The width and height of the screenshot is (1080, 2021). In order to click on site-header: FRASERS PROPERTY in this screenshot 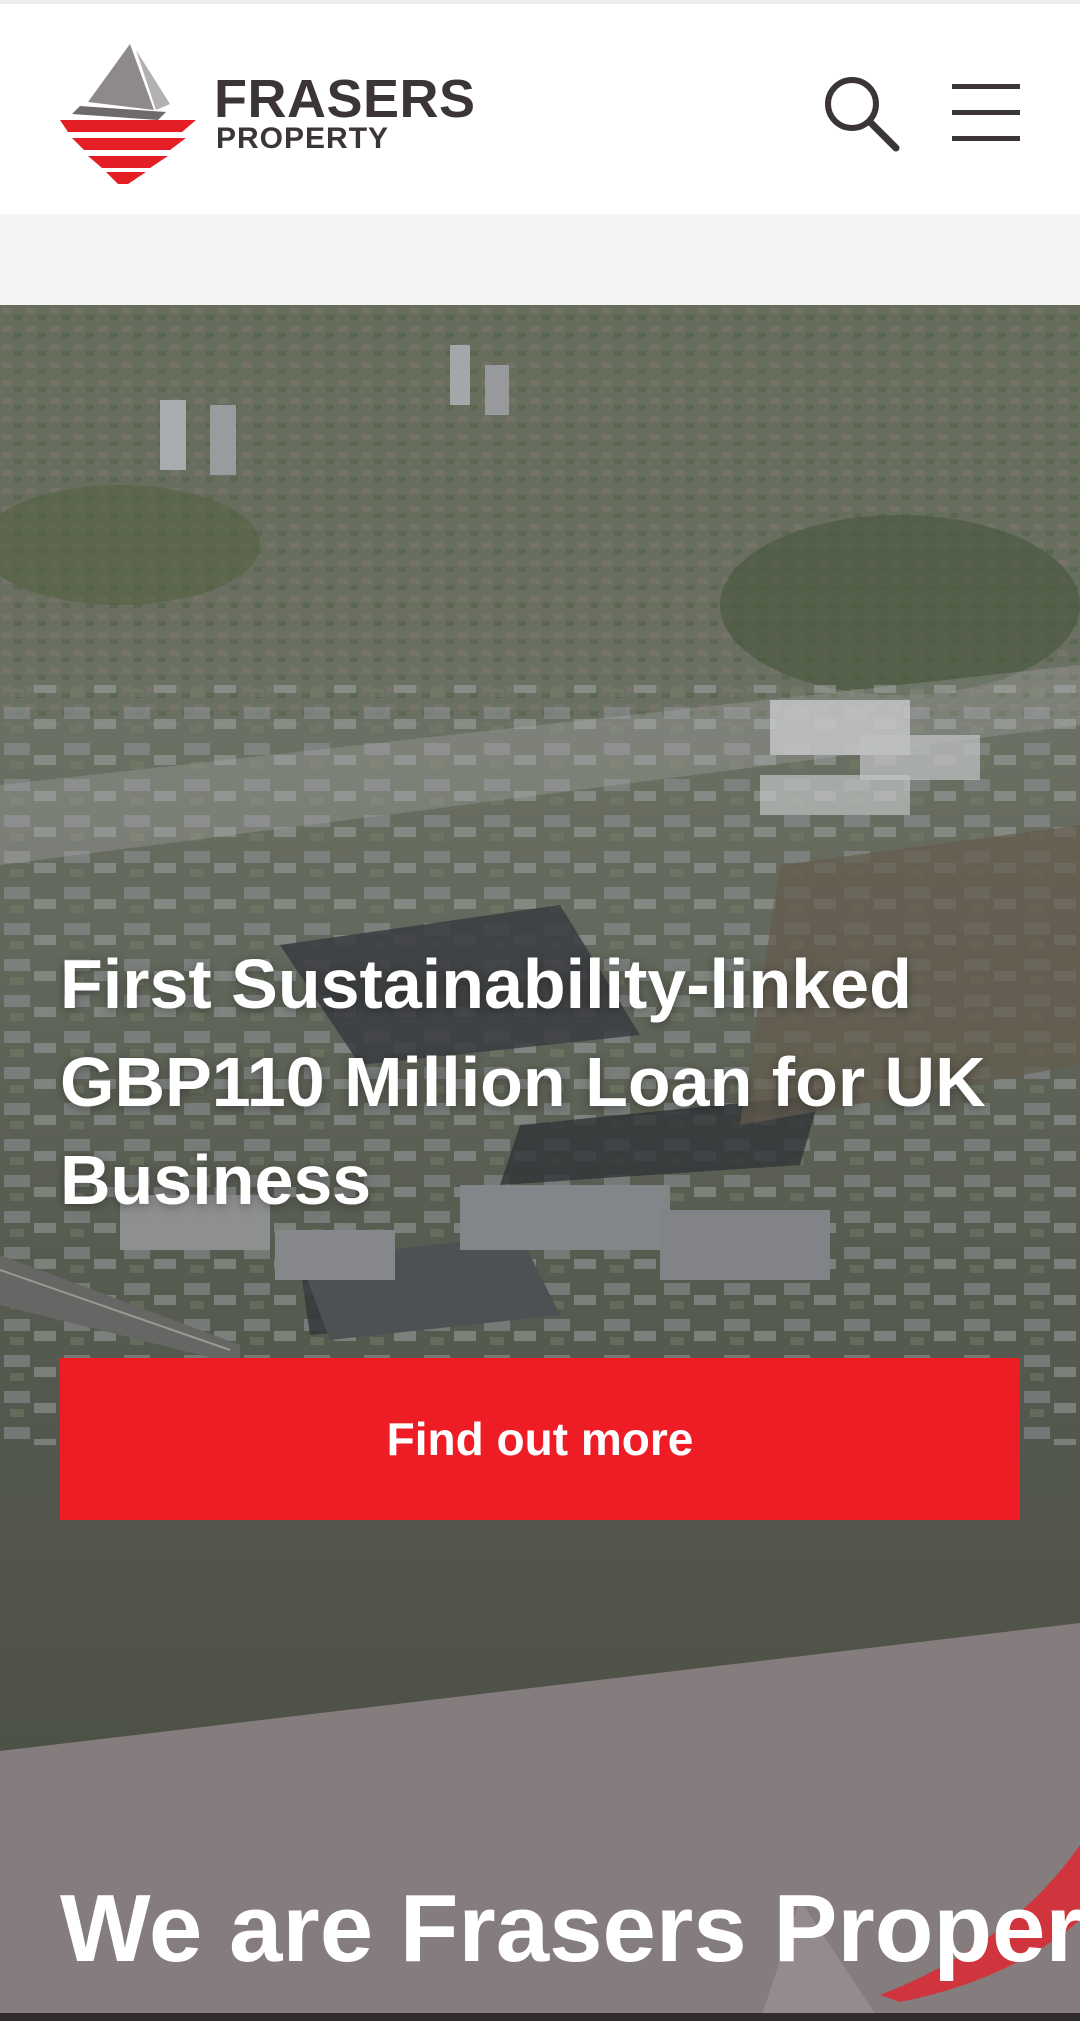, I will do `click(540, 109)`.